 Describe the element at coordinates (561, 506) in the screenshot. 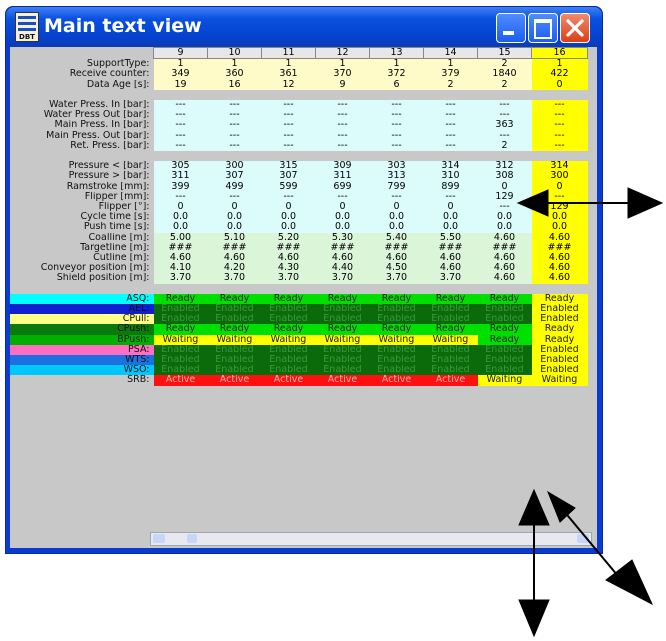

I see `arrow-diagonal-head-upper` at that location.